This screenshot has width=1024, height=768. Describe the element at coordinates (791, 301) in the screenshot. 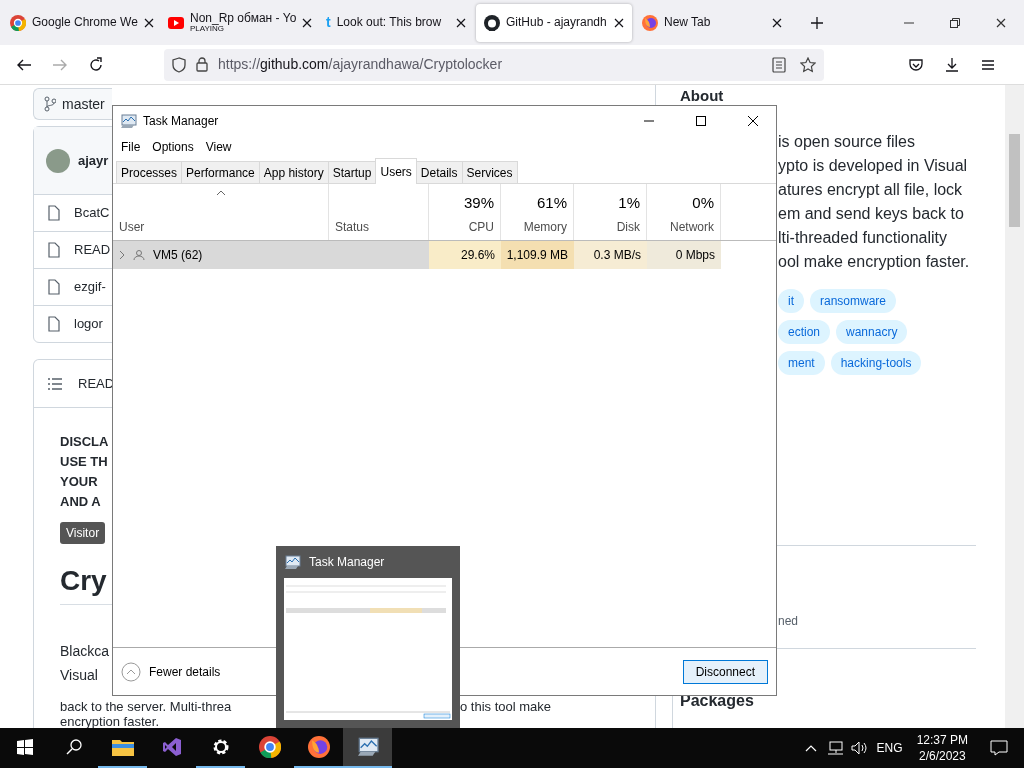

I see `topic-tag: it` at that location.